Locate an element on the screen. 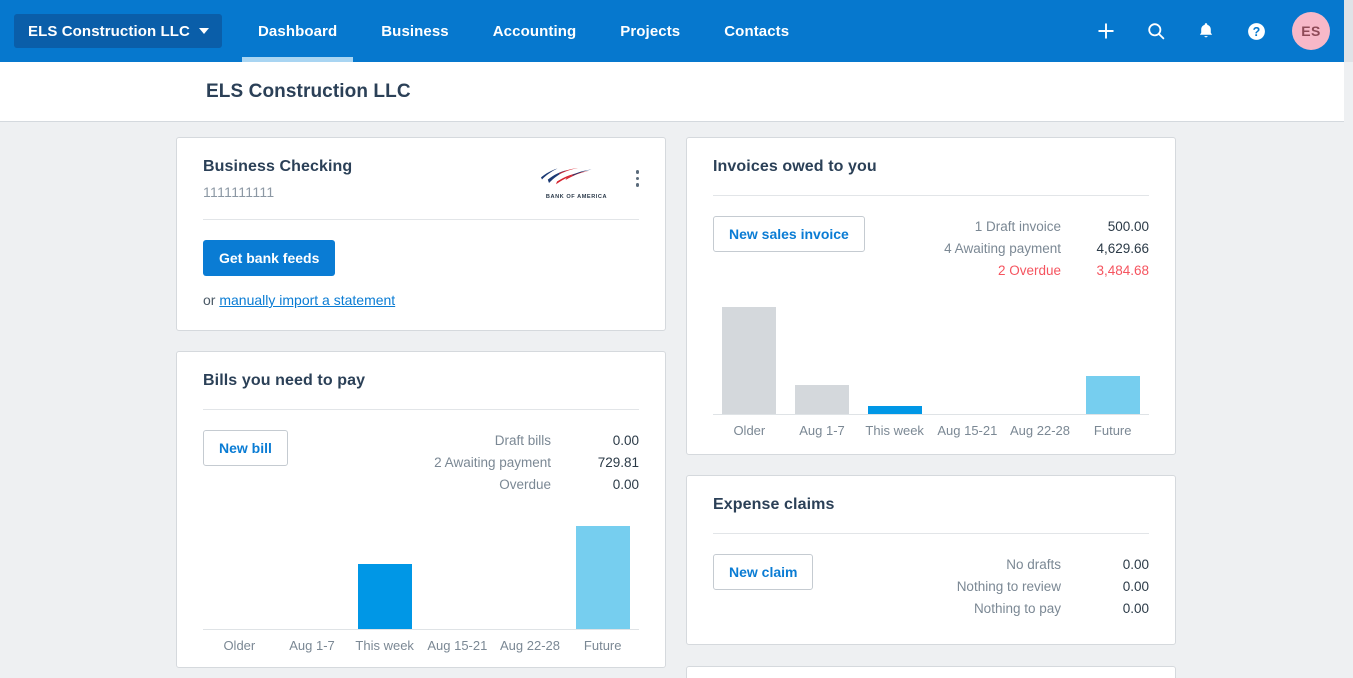  title-right-gutter is located at coordinates (1348, 92).